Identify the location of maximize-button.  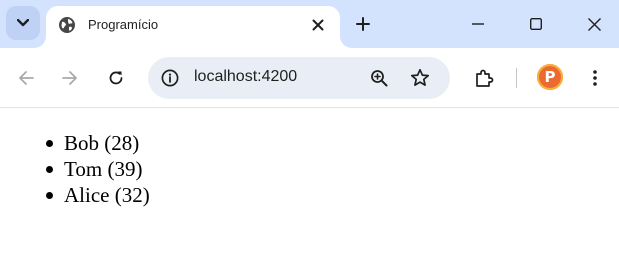
(536, 24).